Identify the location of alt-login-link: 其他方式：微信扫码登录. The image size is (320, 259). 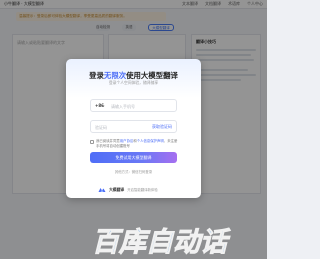
(133, 171).